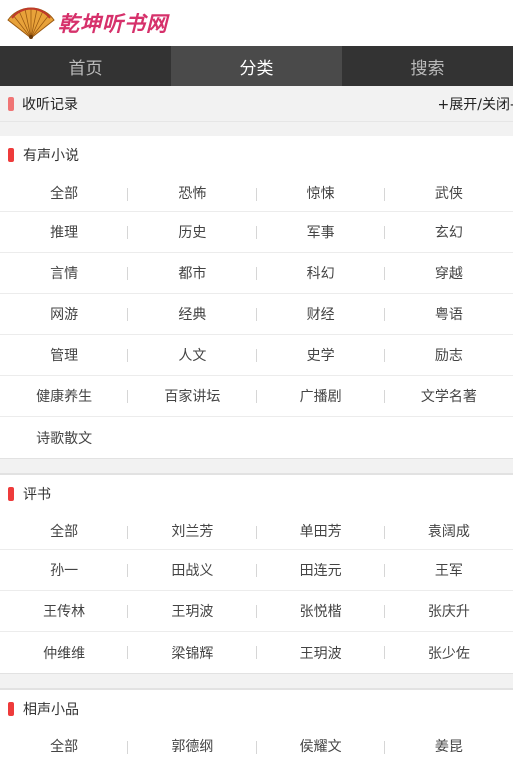 This screenshot has height=761, width=513. Describe the element at coordinates (113, 23) in the screenshot. I see `site-logo-text: 乾坤听书网` at that location.